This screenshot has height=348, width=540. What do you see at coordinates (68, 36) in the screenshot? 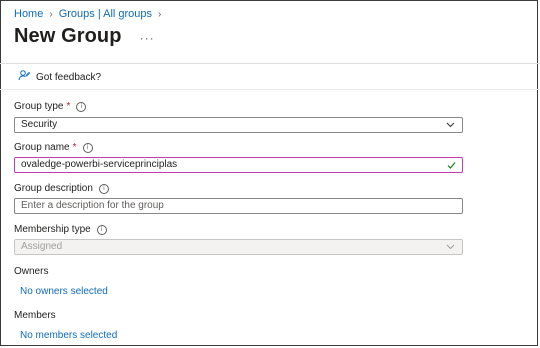
I see `page-title: New Group` at bounding box center [68, 36].